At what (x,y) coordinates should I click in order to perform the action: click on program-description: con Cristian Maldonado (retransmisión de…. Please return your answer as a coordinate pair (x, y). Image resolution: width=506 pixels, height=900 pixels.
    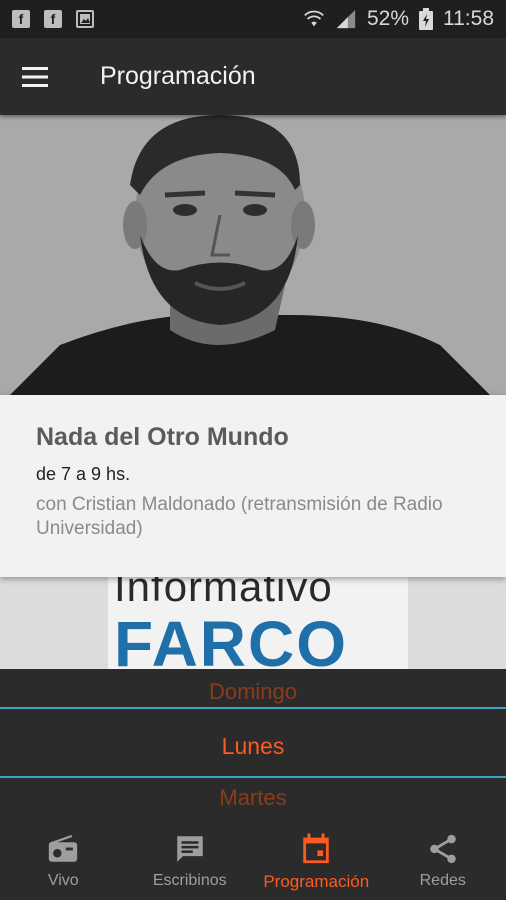
    Looking at the image, I should click on (239, 516).